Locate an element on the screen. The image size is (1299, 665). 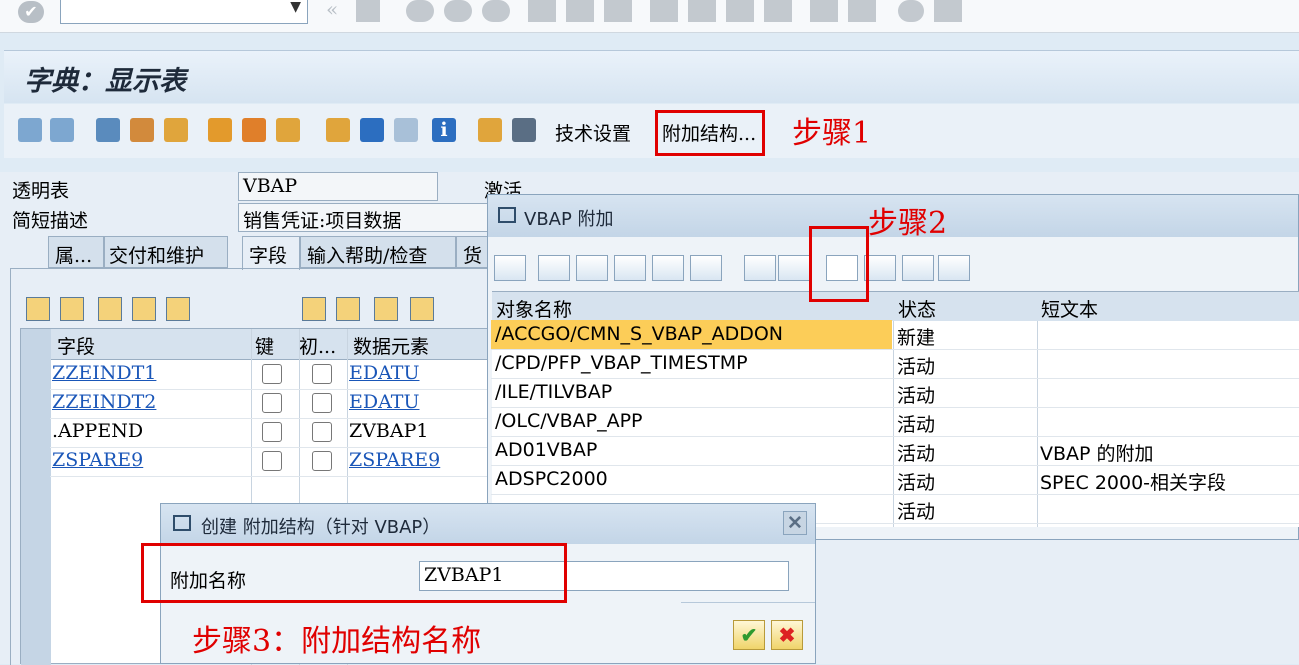
copy-icon is located at coordinates (72, 309).